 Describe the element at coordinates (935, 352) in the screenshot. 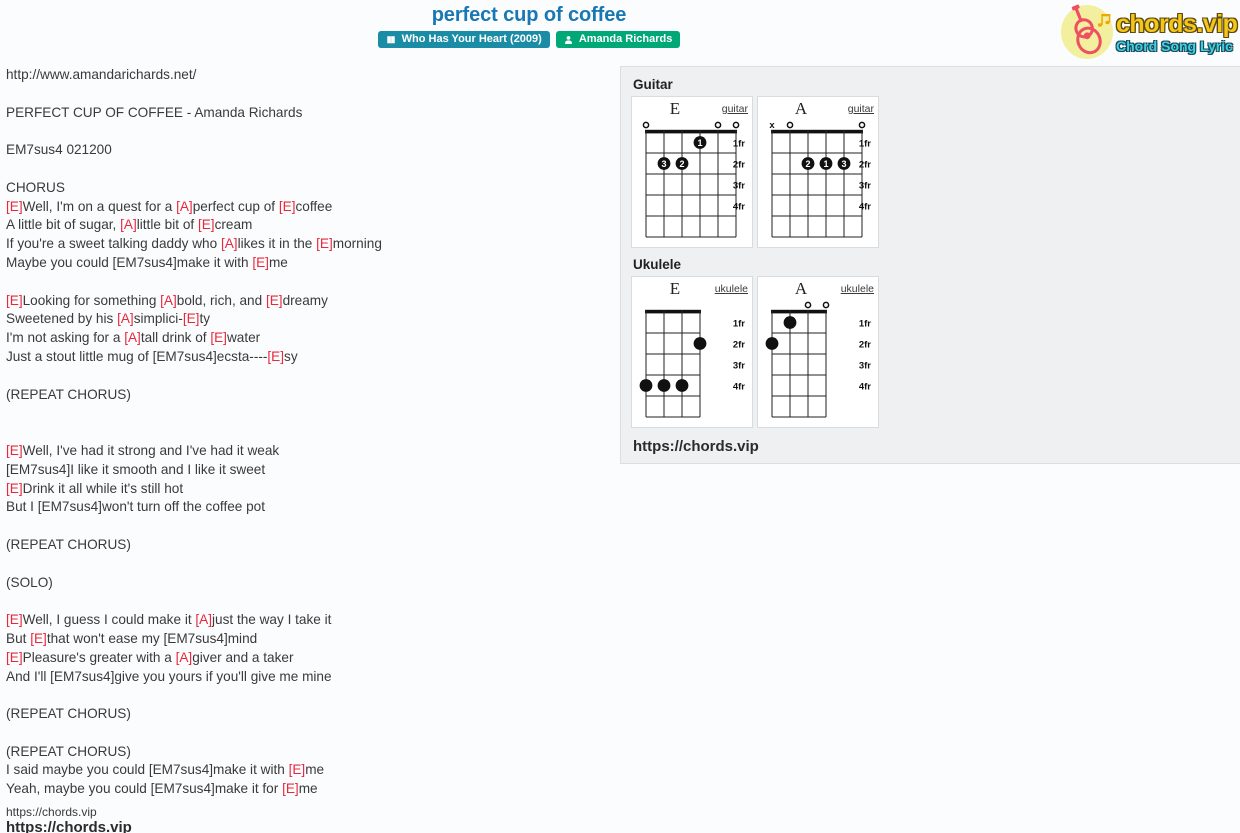

I see `ukulele-chord-row: Eukulele 1fr 2fr 3fr 4fr Aukulele 1fr 2fr 3fr 4fr` at that location.